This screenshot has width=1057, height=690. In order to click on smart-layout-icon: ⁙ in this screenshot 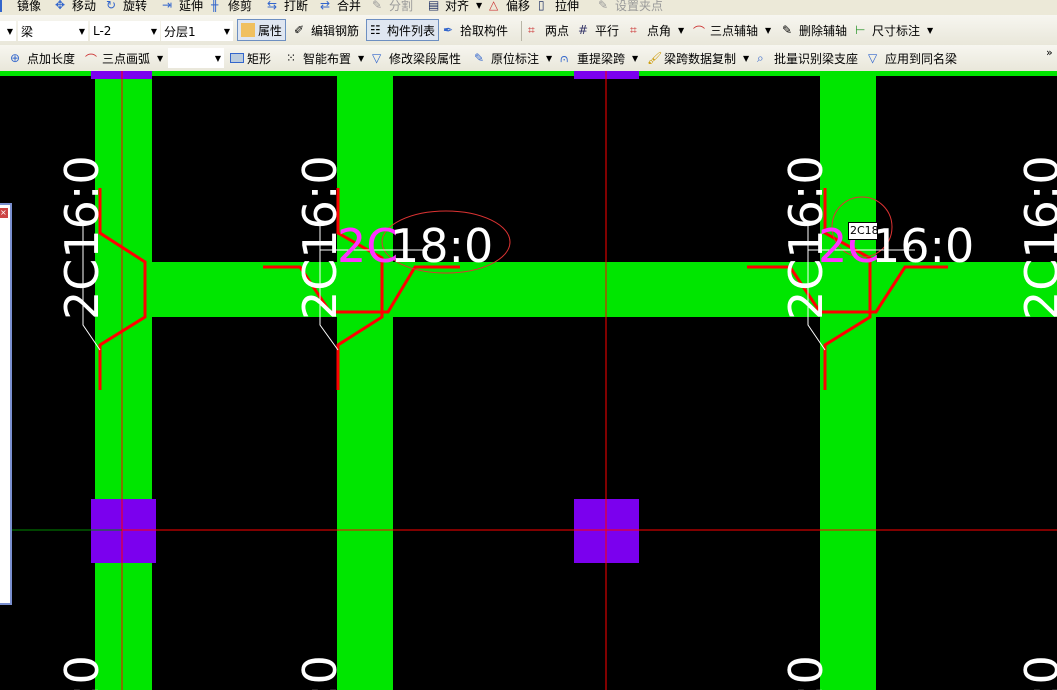, I will do `click(291, 58)`.